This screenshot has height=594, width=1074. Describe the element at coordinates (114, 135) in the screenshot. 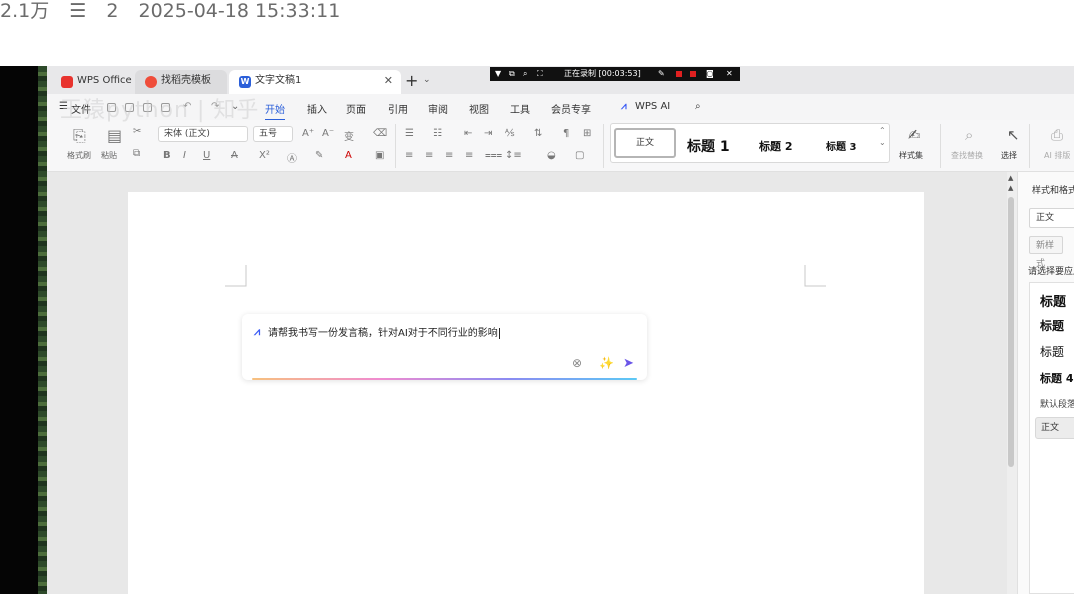

I see `paste-icon: ▤` at that location.